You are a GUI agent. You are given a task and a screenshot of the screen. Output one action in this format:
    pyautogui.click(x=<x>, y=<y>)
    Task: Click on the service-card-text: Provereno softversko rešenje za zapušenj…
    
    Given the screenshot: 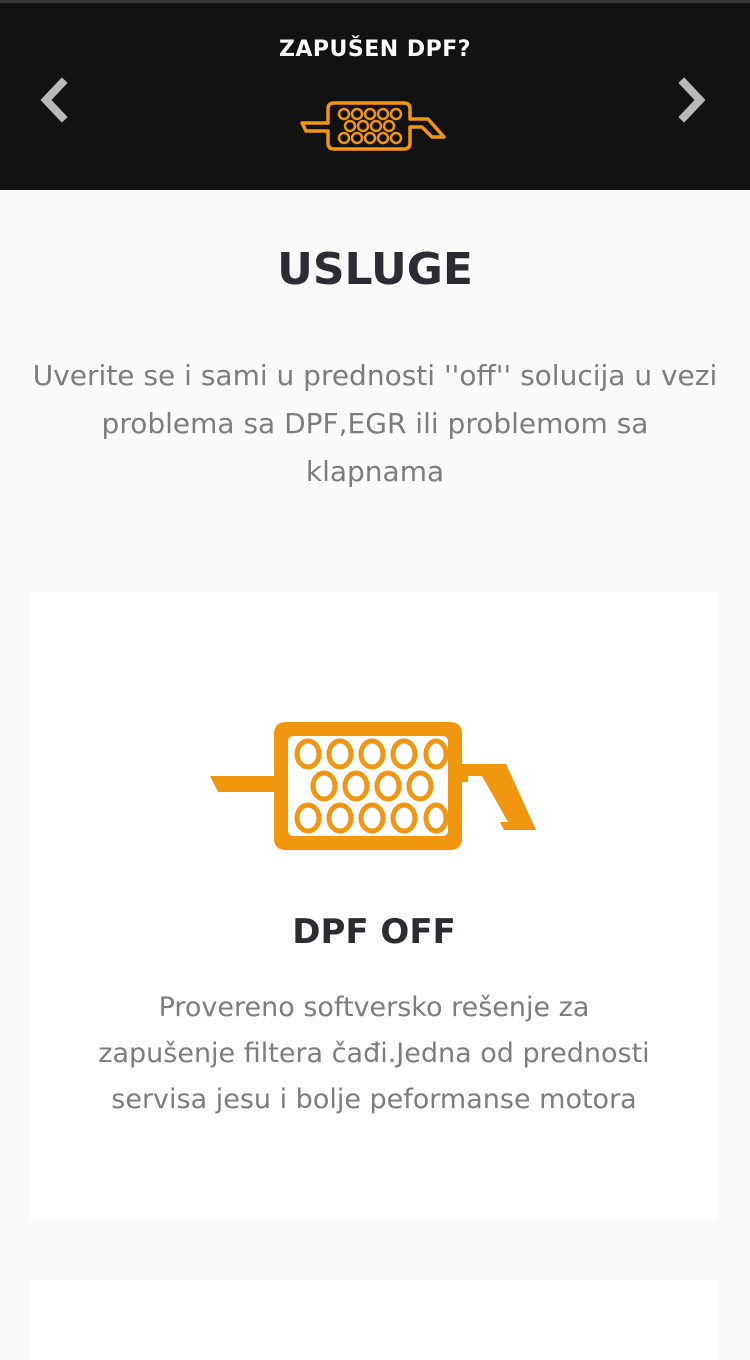 What is the action you would take?
    pyautogui.click(x=374, y=1053)
    